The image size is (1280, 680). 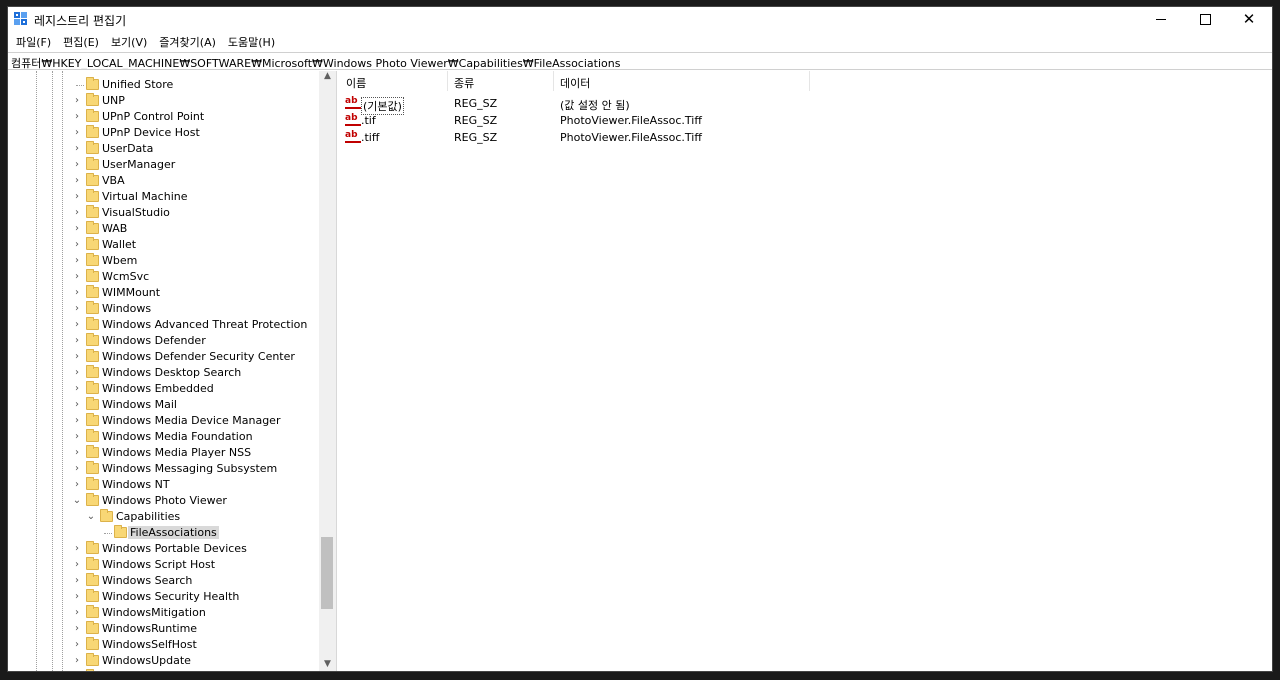 I want to click on value-row: ab (기본값) REG_SZ (값 설정 안 됨), so click(x=690, y=105).